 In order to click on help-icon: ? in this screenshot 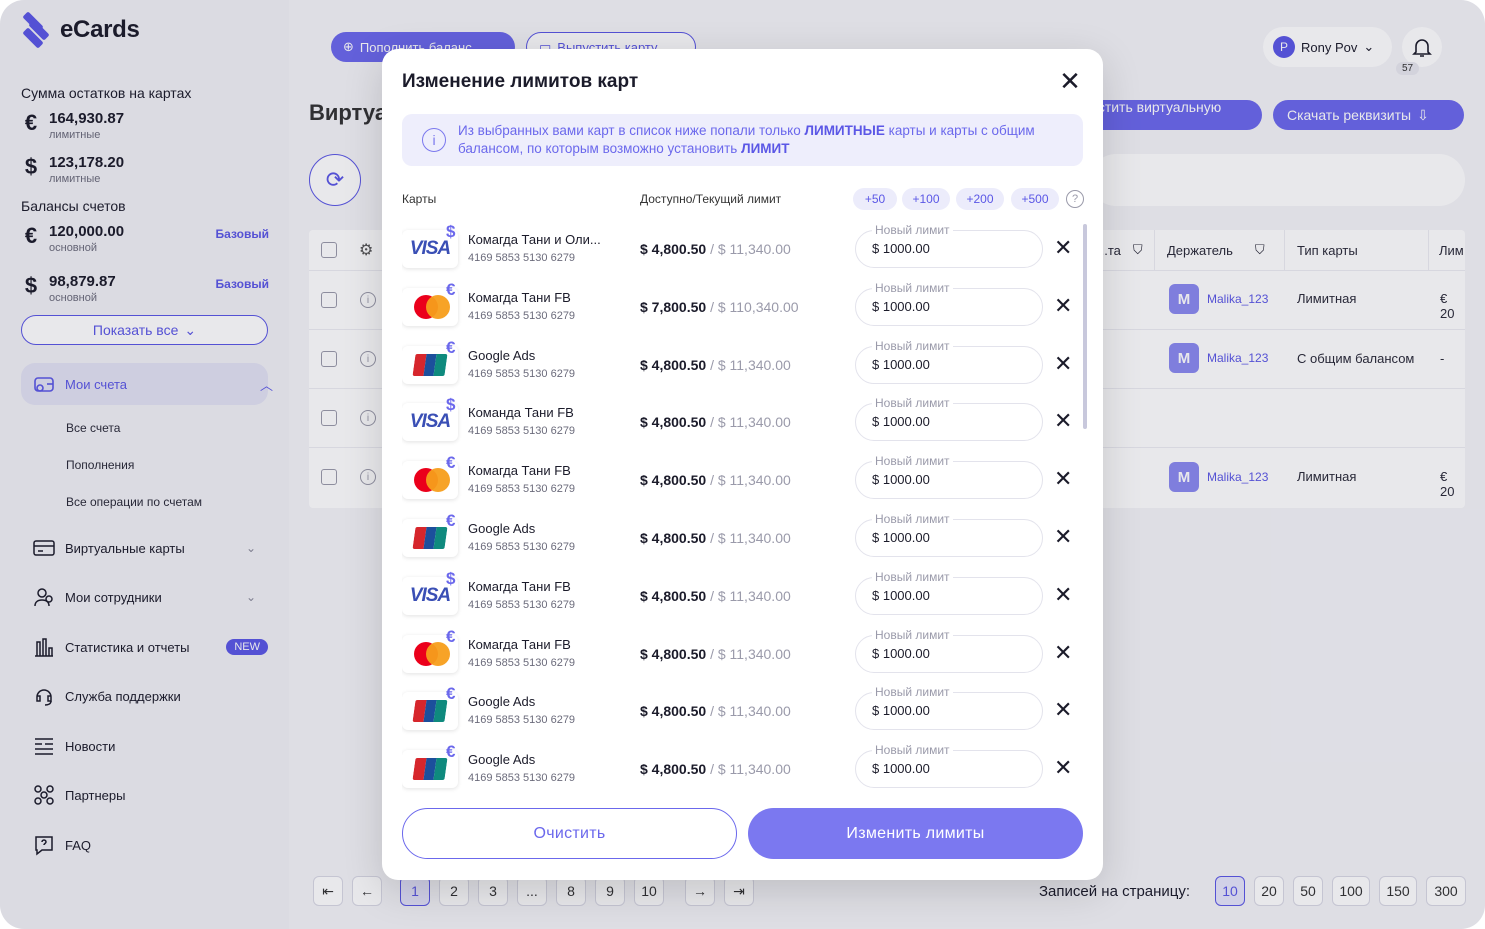, I will do `click(1075, 199)`.